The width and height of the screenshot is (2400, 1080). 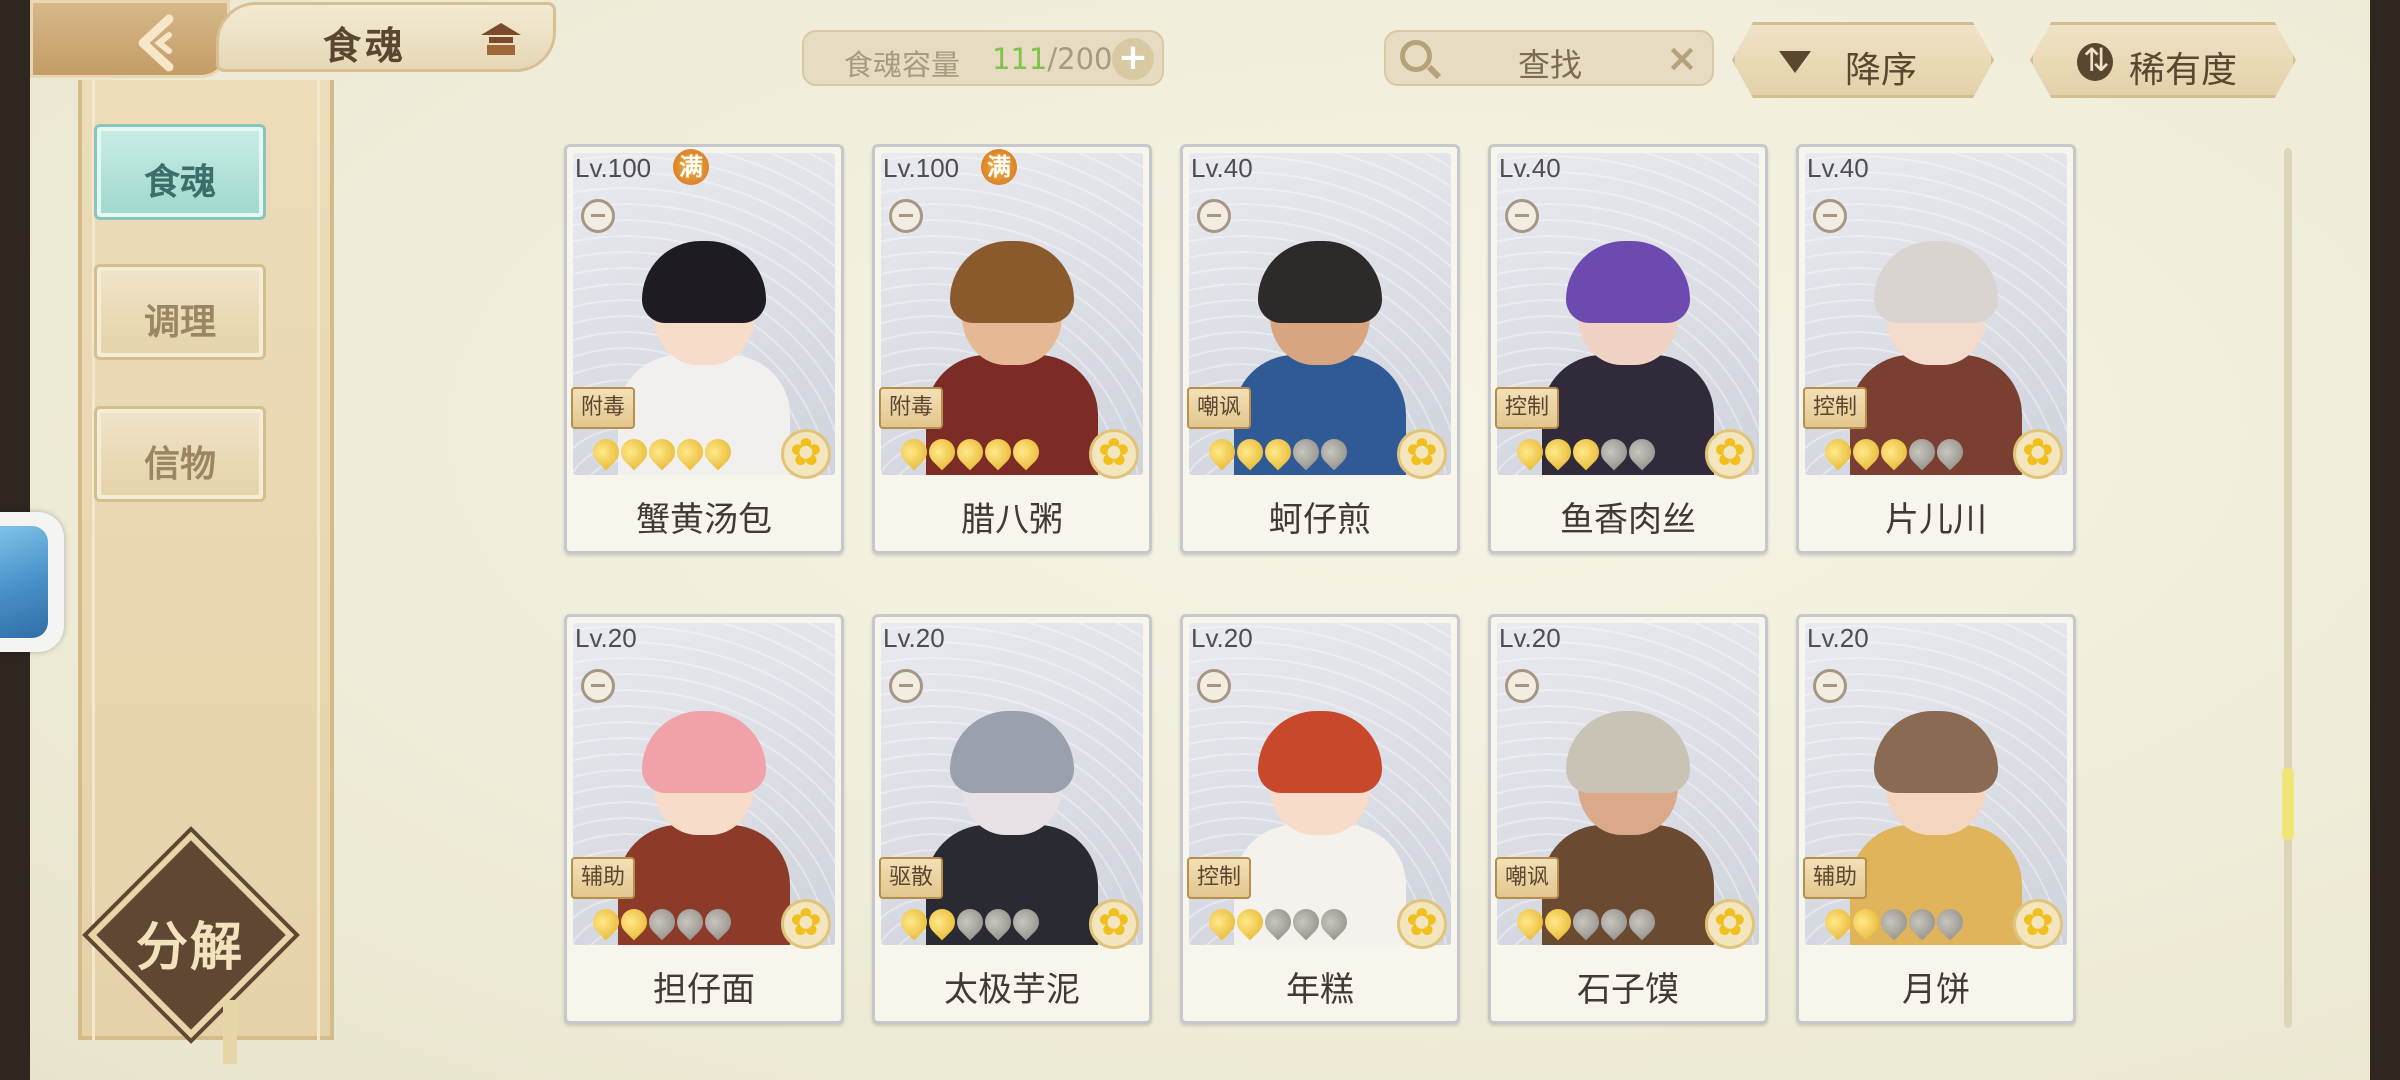 What do you see at coordinates (1936, 819) in the screenshot?
I see `food-soul-card: Lv.20 辅助月饼` at bounding box center [1936, 819].